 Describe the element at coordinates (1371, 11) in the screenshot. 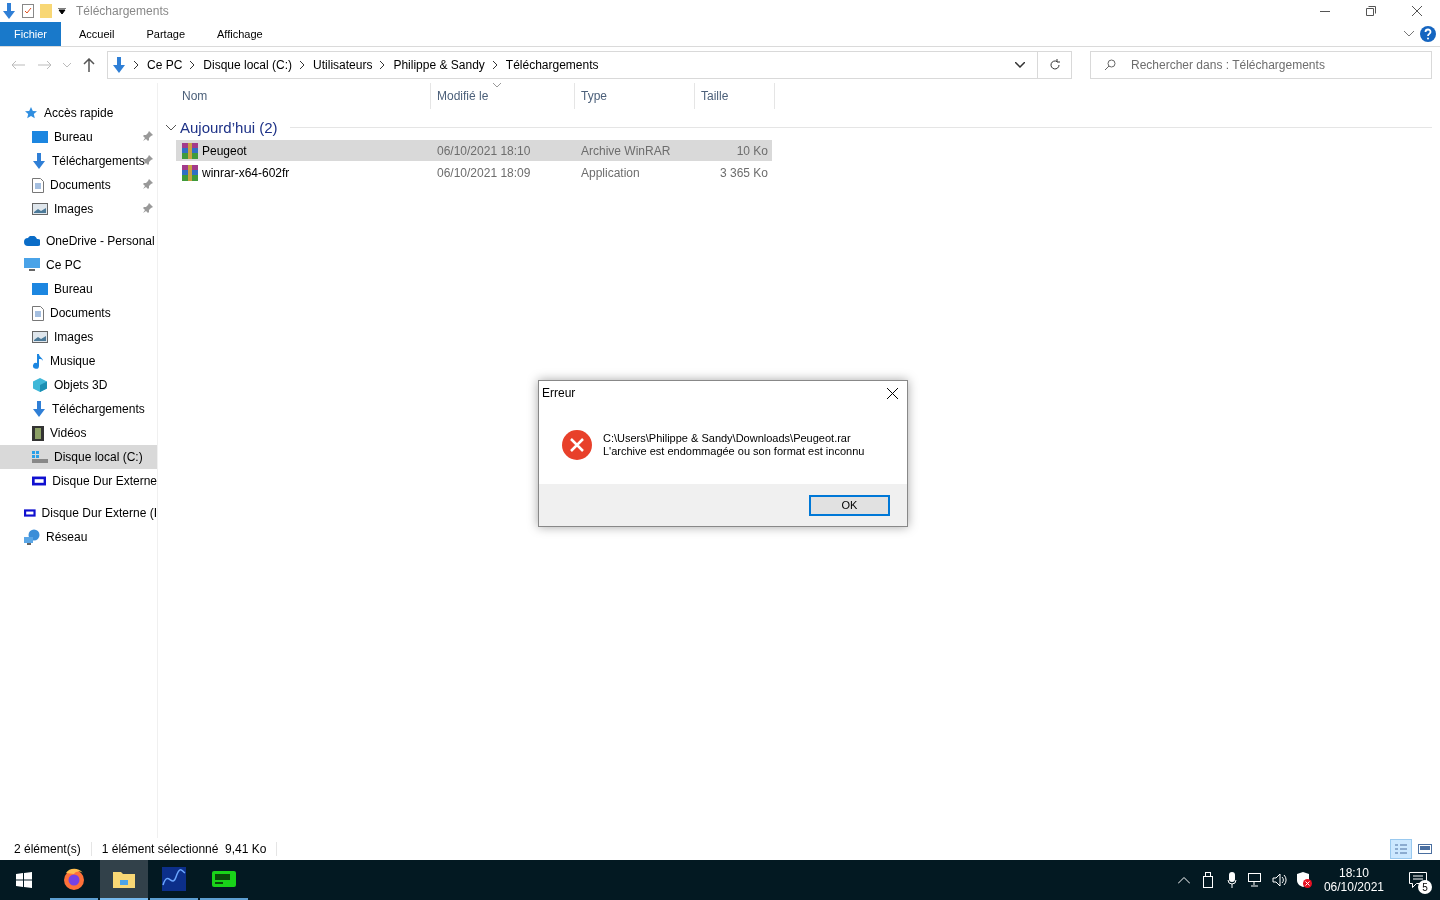

I see `restore-icon` at that location.